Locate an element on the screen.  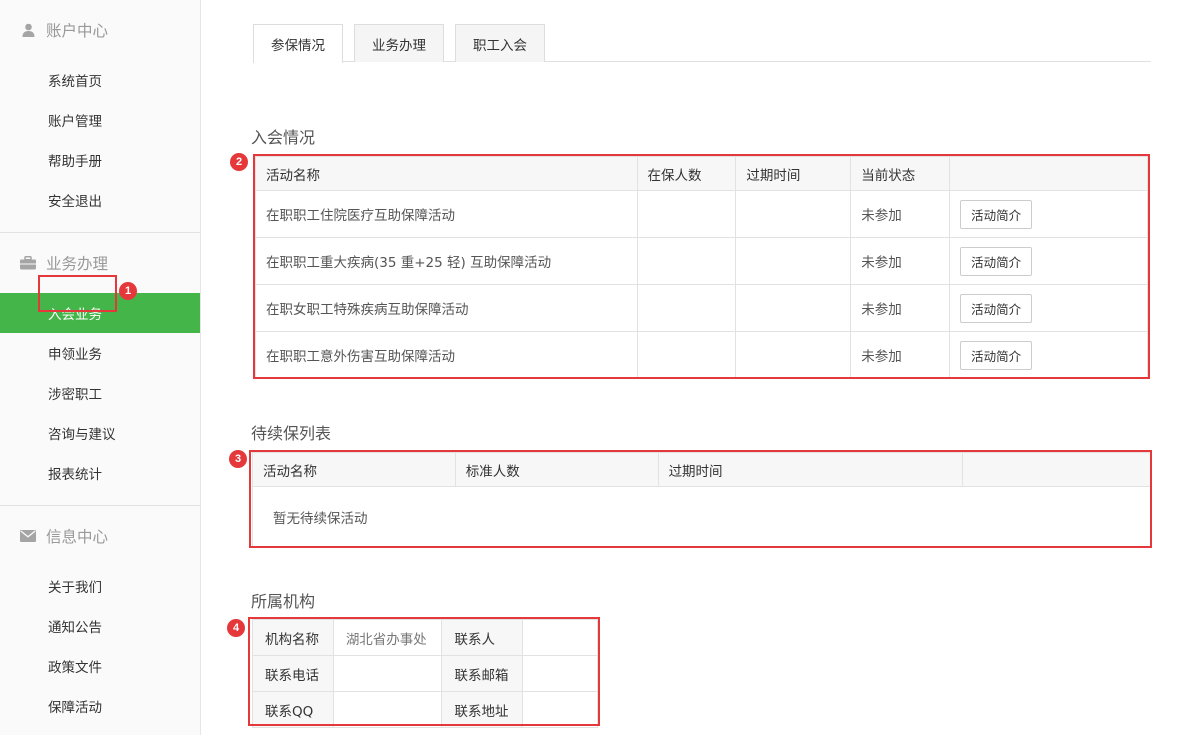
tab-insurance-status: 参保情况 is located at coordinates (298, 43).